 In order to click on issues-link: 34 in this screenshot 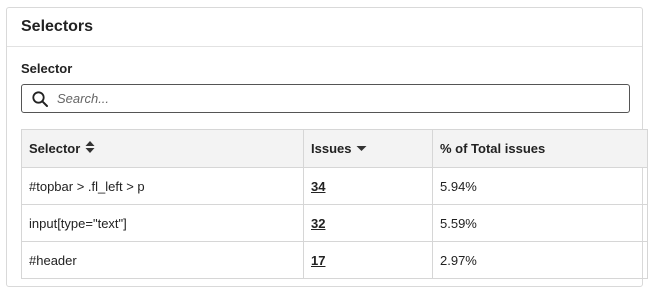, I will do `click(318, 186)`.